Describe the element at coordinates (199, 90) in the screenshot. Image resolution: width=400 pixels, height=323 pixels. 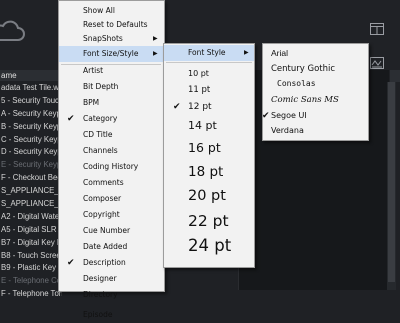
I see `menu-item-label: 11 pt` at that location.